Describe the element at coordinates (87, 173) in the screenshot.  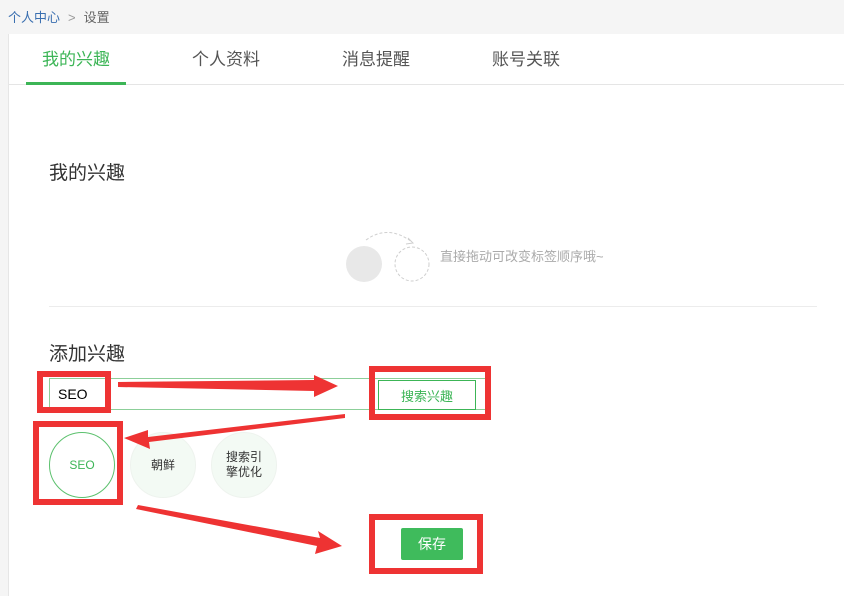
I see `my-interests-title: 我的兴趣` at that location.